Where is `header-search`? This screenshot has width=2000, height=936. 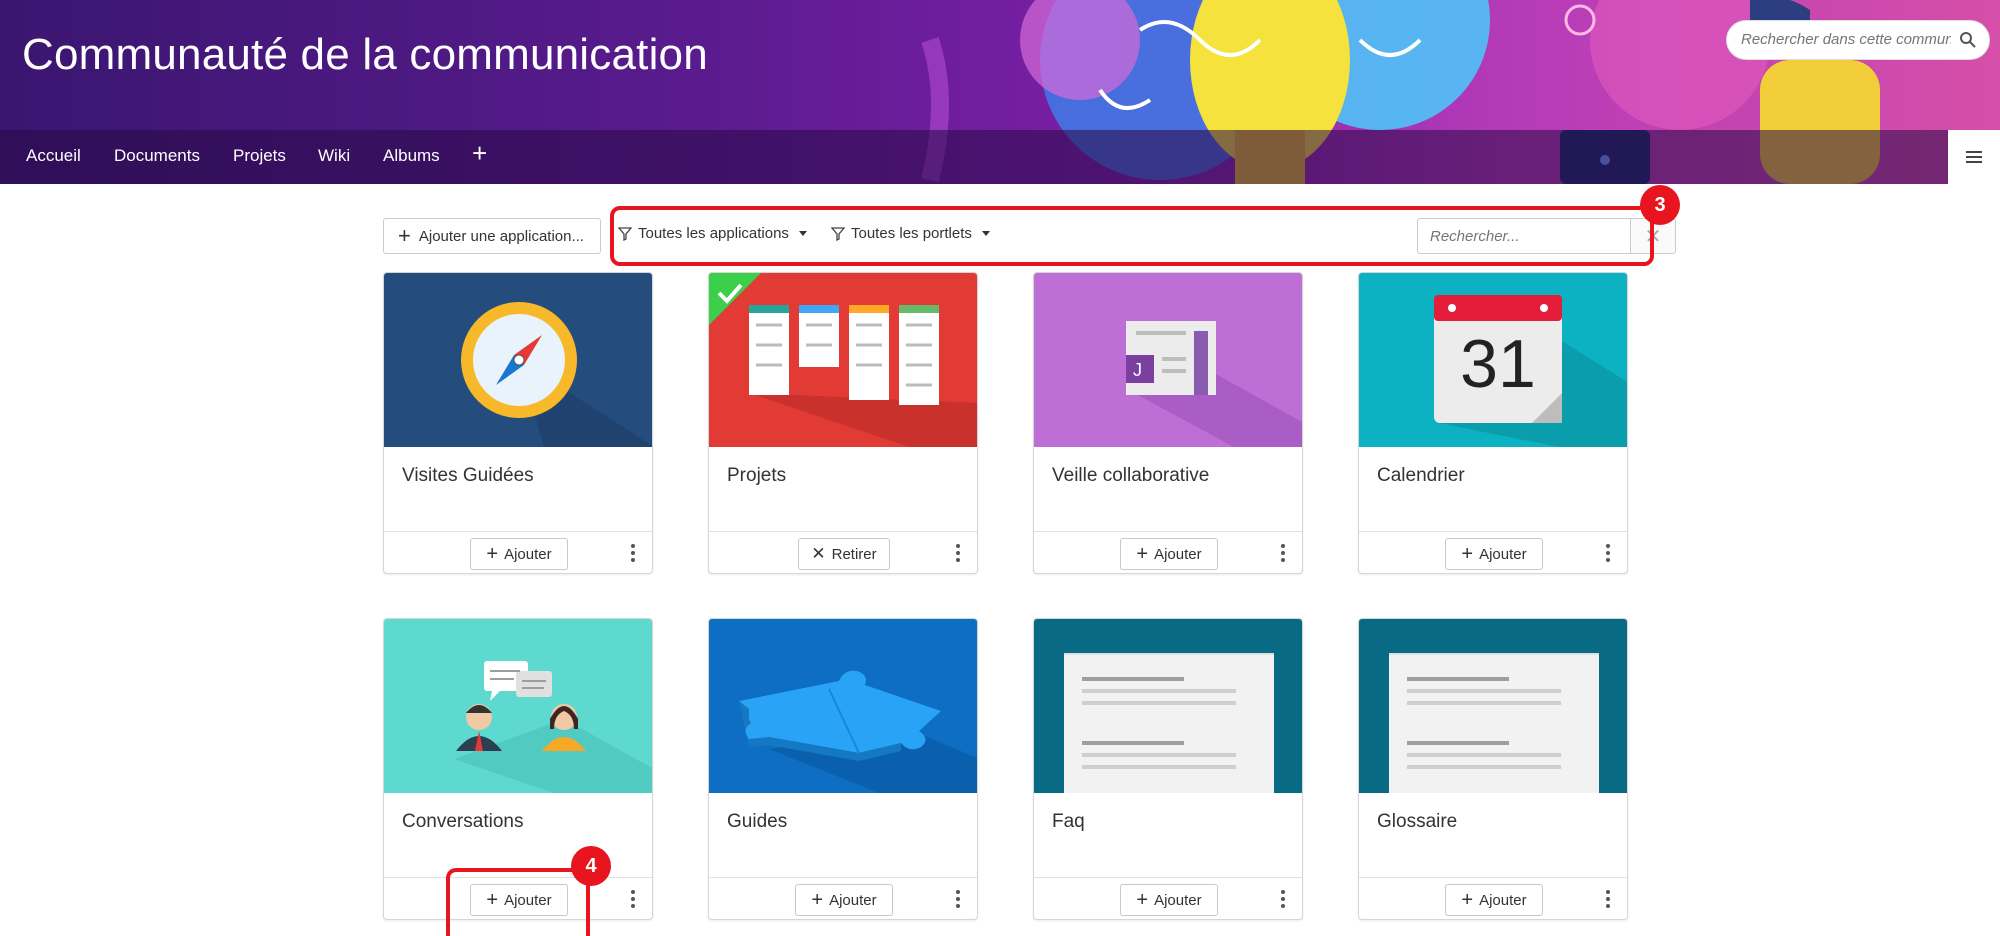 header-search is located at coordinates (1858, 40).